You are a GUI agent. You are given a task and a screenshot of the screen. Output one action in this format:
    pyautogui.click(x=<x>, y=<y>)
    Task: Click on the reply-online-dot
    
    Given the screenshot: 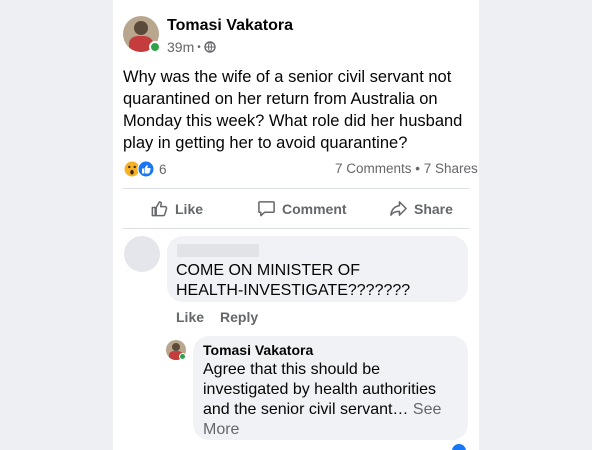 What is the action you would take?
    pyautogui.click(x=182, y=356)
    